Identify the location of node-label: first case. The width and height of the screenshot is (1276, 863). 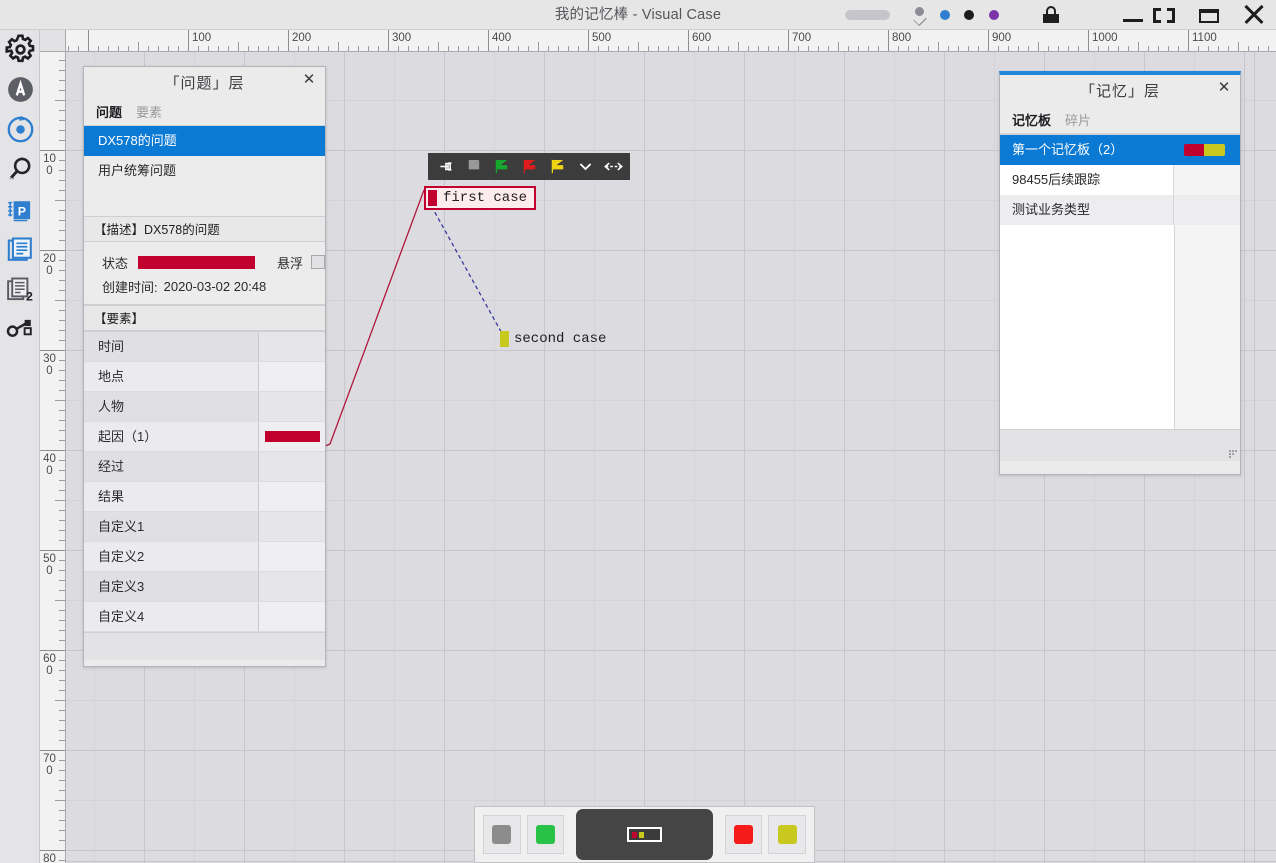
(485, 198).